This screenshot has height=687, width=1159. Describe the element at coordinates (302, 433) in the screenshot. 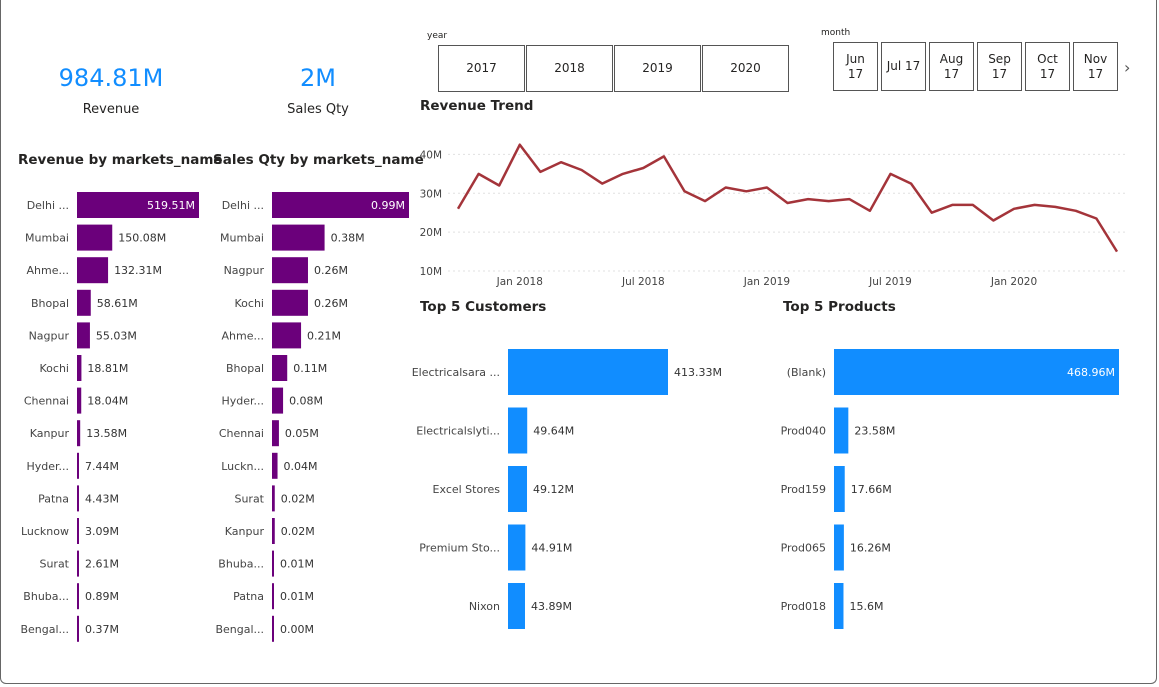

I see `data-label: 0.05M` at that location.